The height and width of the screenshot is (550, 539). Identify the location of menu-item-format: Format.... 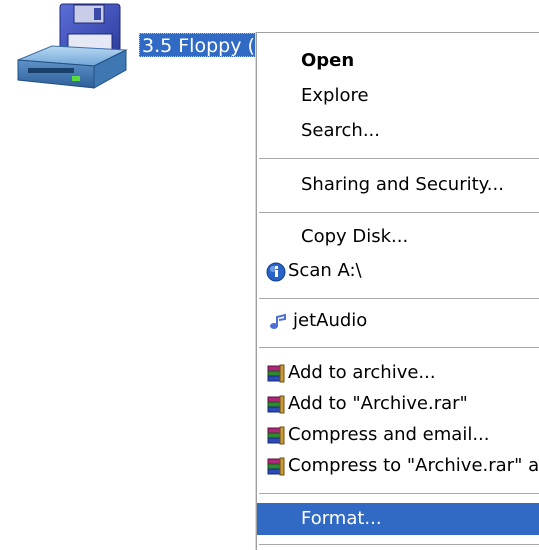
(398, 519).